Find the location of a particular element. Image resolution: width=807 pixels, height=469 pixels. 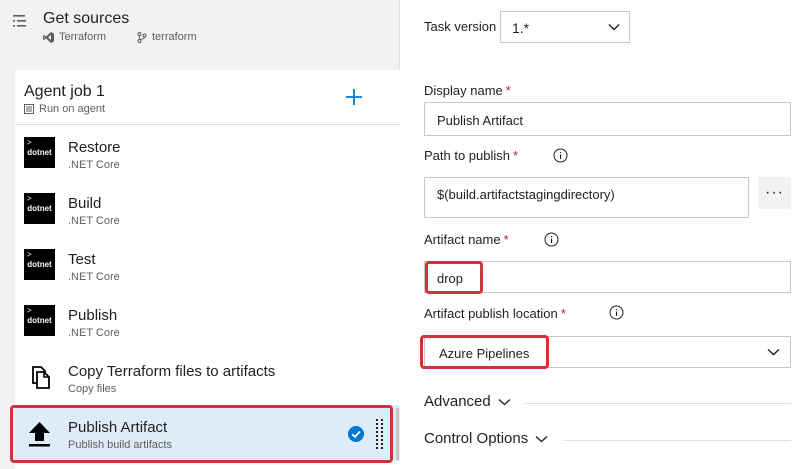

get-sources-branch: terraform is located at coordinates (167, 37).